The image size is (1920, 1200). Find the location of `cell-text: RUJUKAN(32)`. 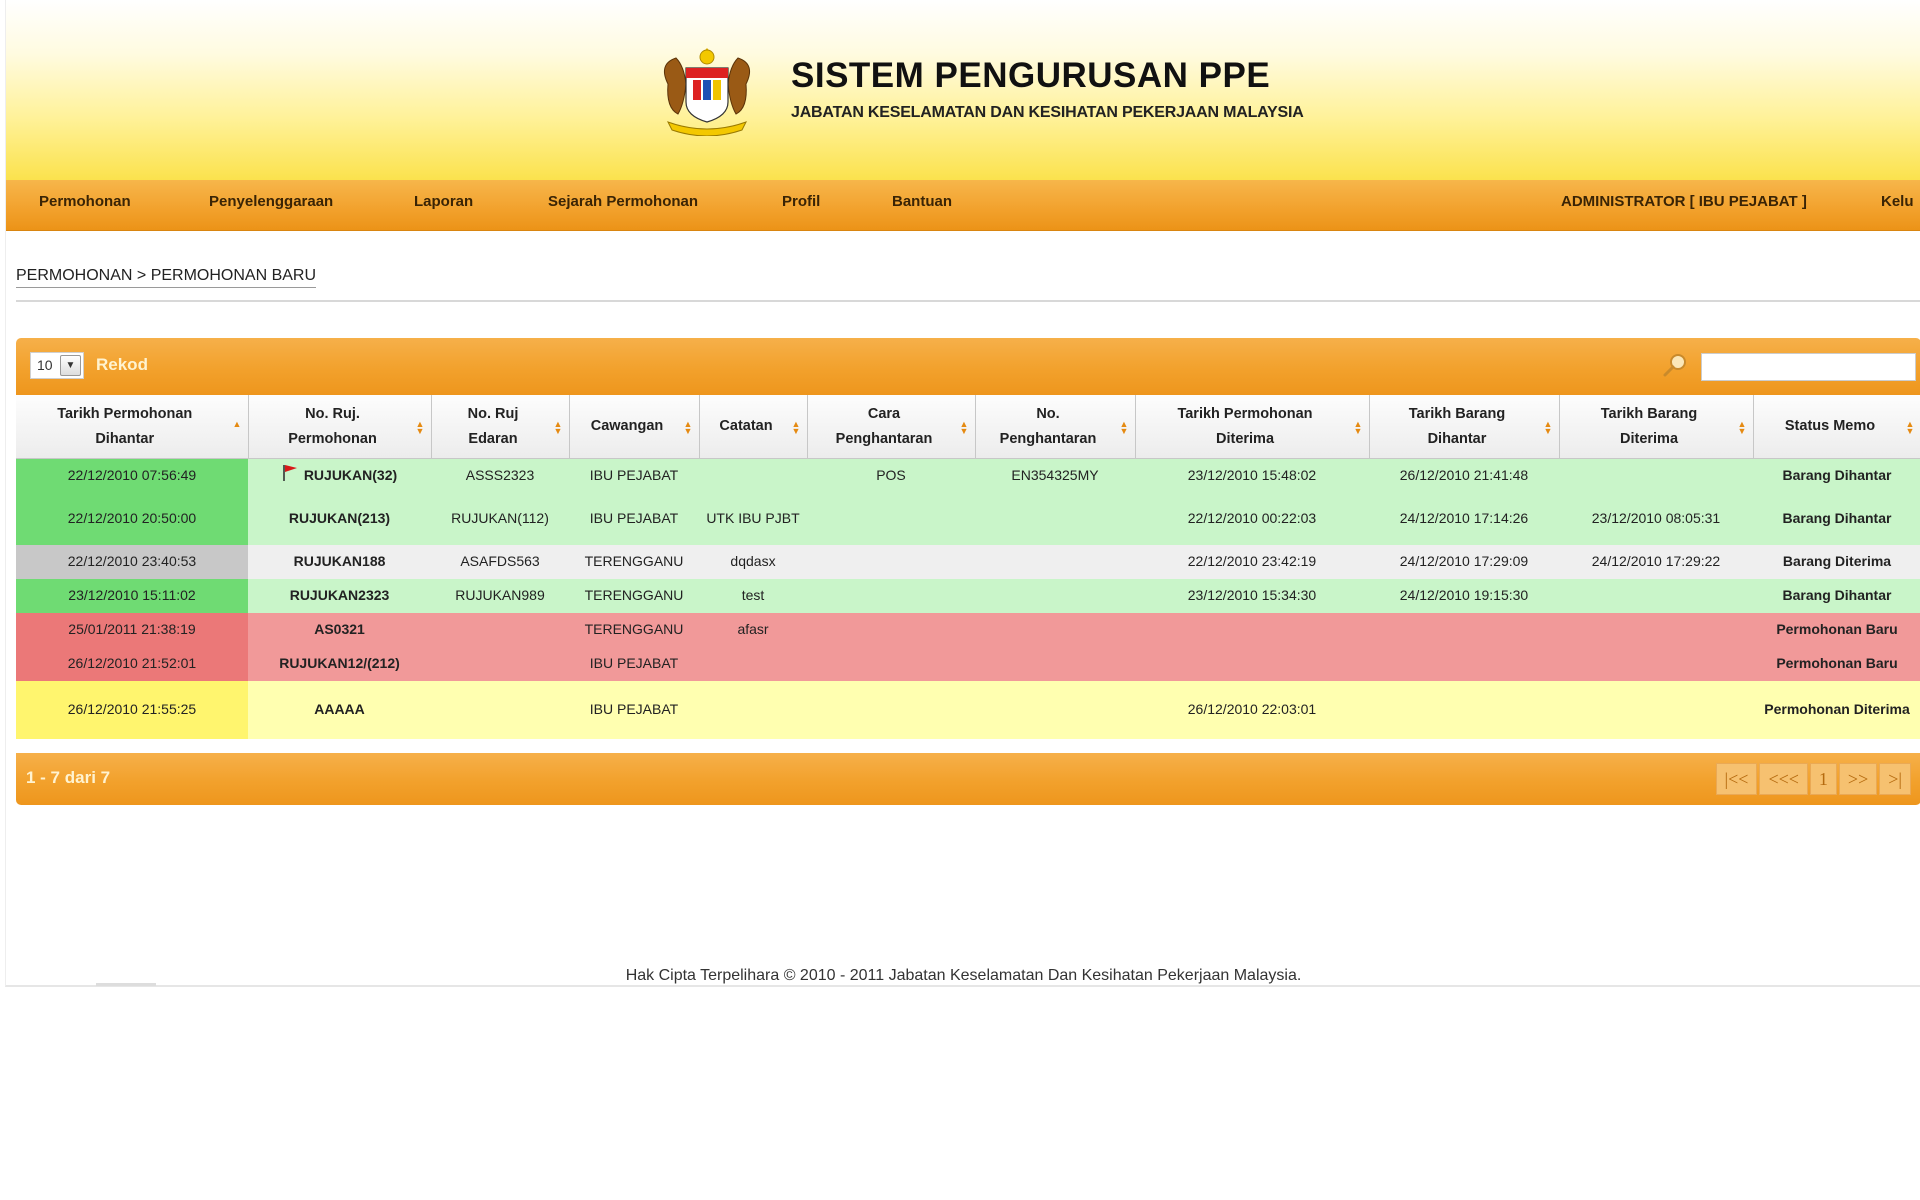

cell-text: RUJUKAN(32) is located at coordinates (350, 475).